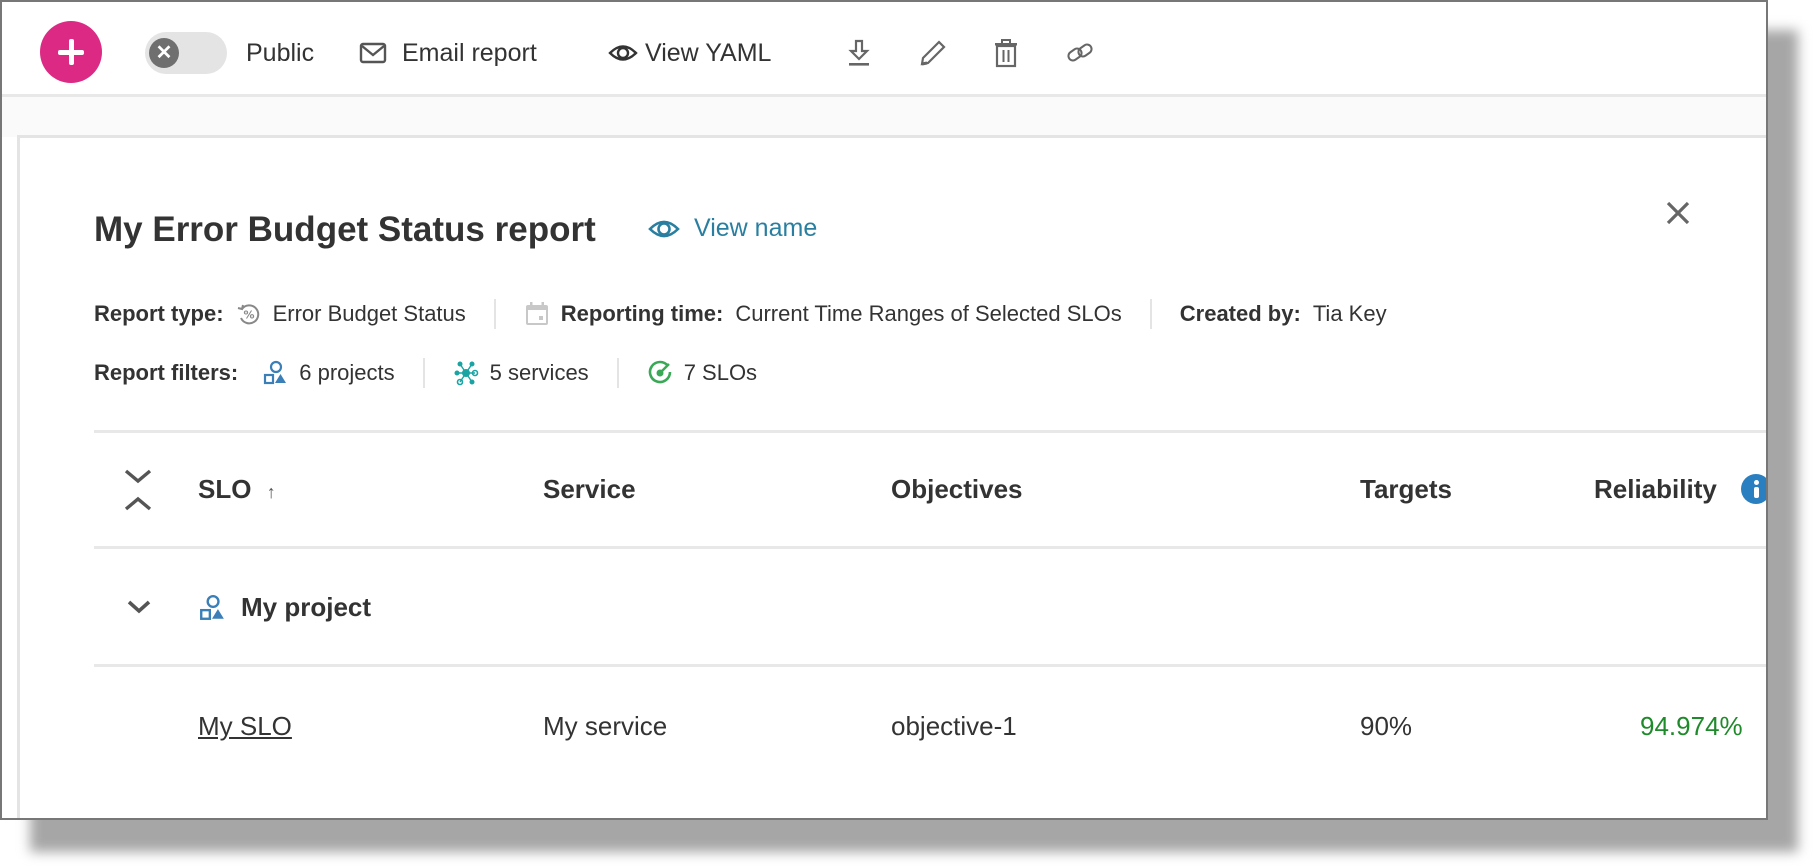 Image resolution: width=1814 pixels, height=866 pixels. What do you see at coordinates (166, 372) in the screenshot?
I see `report-filters-label: Report filters:` at bounding box center [166, 372].